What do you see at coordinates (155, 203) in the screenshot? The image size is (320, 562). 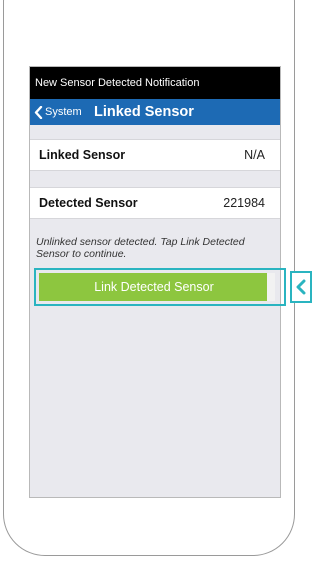 I see `detected-sensor-row: Detected Sensor 221984` at bounding box center [155, 203].